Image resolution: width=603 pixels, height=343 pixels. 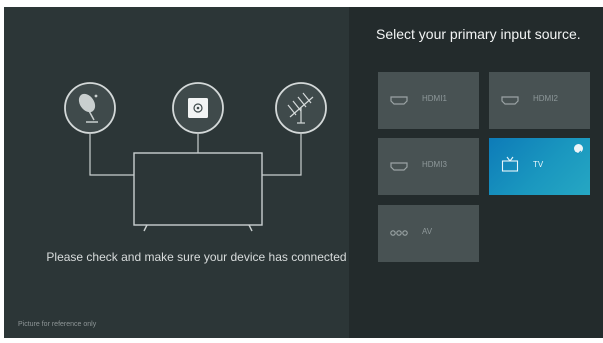 What do you see at coordinates (198, 192) in the screenshot?
I see `tv-screen-icon` at bounding box center [198, 192].